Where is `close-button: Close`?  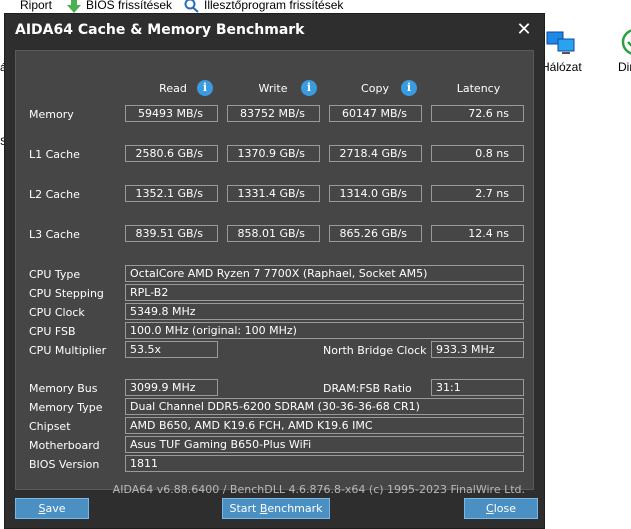
close-button: Close is located at coordinates (501, 508).